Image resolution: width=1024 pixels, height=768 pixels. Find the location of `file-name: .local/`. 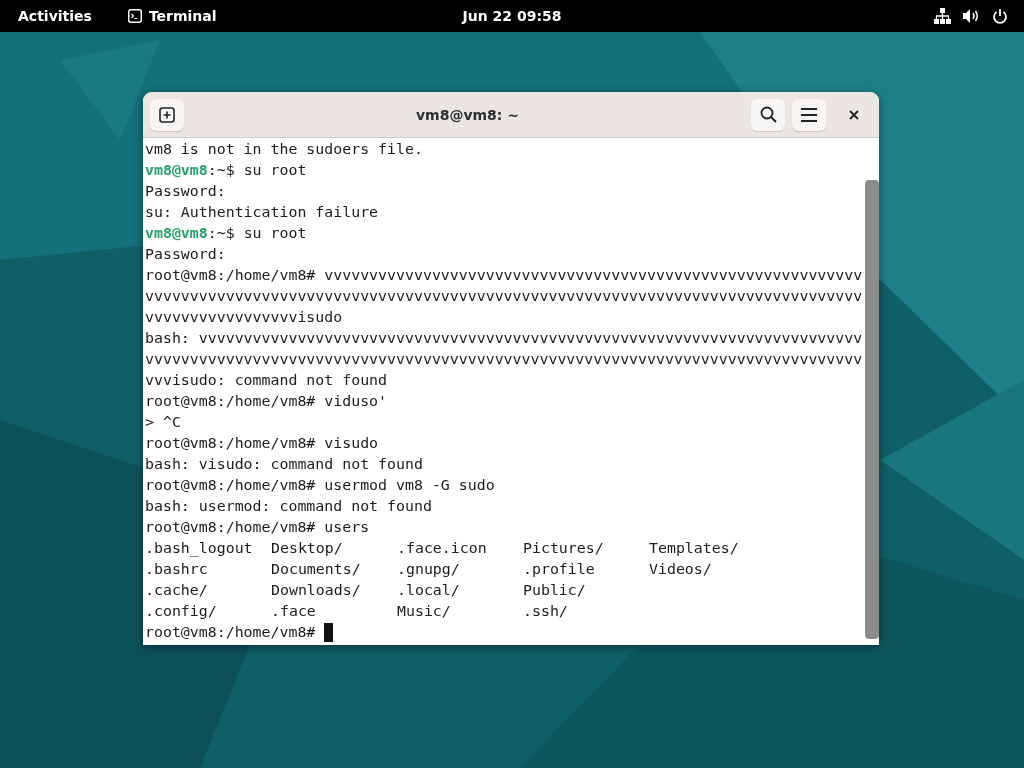

file-name: .local/ is located at coordinates (429, 590).